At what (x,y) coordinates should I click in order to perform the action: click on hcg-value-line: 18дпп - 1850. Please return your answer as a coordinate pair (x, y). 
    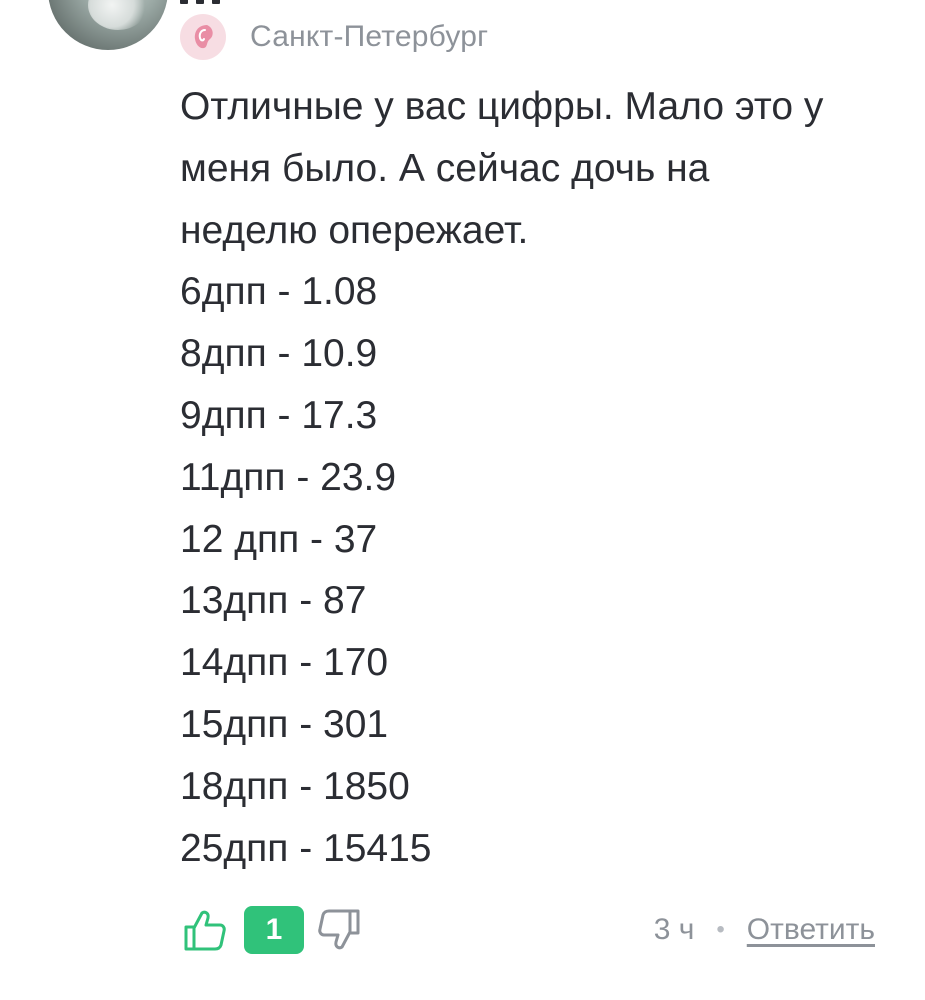
    Looking at the image, I should click on (295, 786).